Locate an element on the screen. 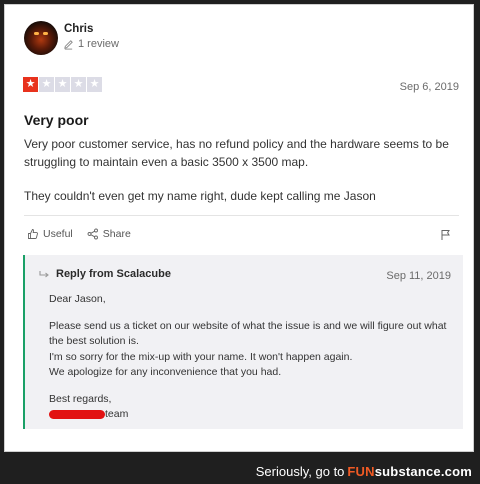 The height and width of the screenshot is (484, 480). share-icon is located at coordinates (92, 234).